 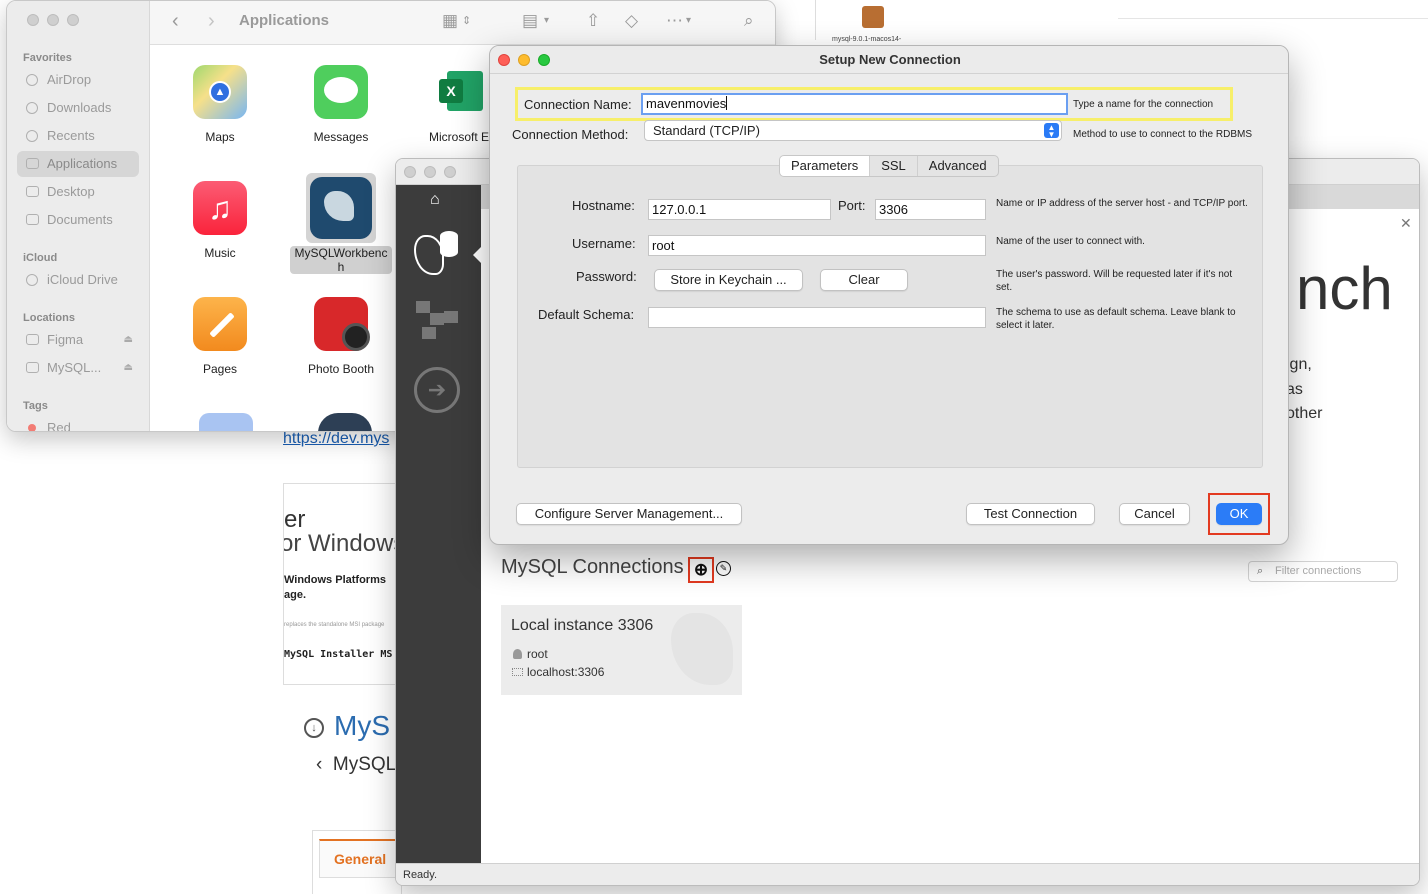 I want to click on dialog-tabs: Parameters SSL Advanced, so click(x=889, y=166).